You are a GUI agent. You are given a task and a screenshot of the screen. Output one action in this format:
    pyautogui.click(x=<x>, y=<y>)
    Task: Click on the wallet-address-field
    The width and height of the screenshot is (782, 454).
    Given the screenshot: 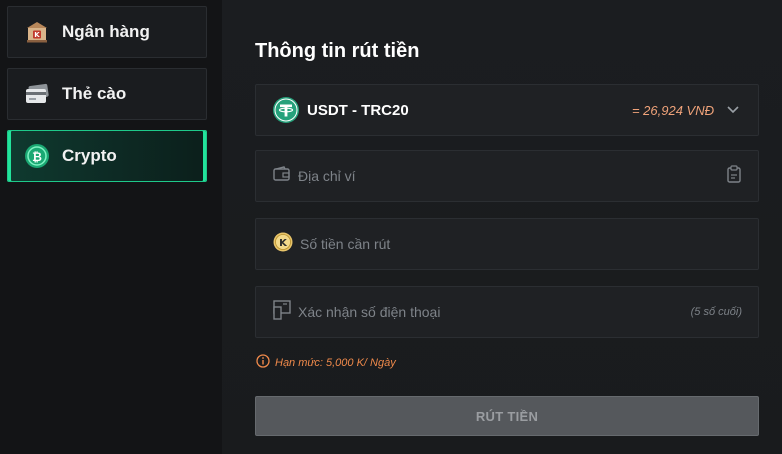 What is the action you would take?
    pyautogui.click(x=507, y=176)
    